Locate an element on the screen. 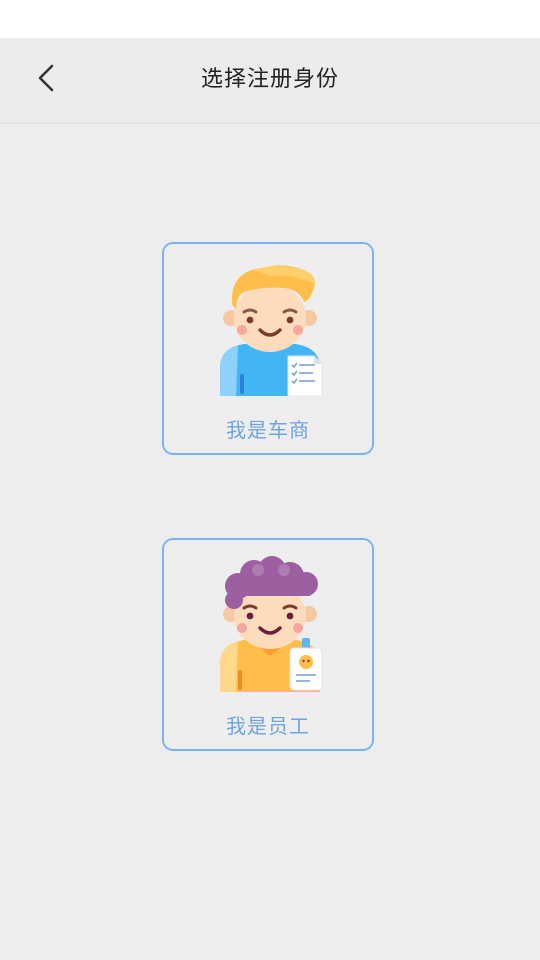  dealer-avatar-icon is located at coordinates (270, 328).